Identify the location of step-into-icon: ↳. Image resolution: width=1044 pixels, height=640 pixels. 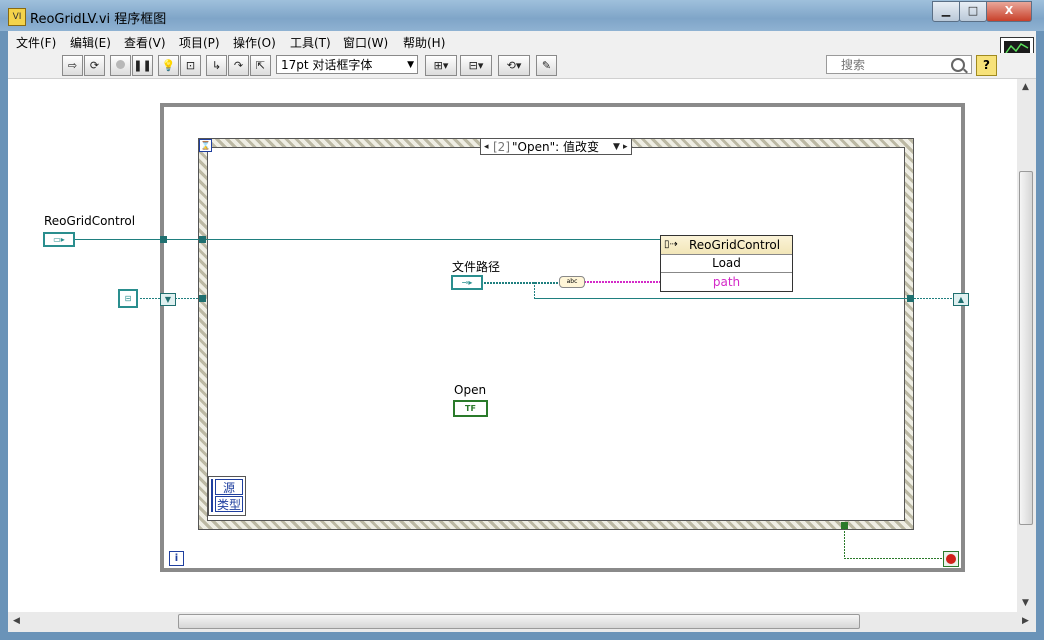
(216, 65).